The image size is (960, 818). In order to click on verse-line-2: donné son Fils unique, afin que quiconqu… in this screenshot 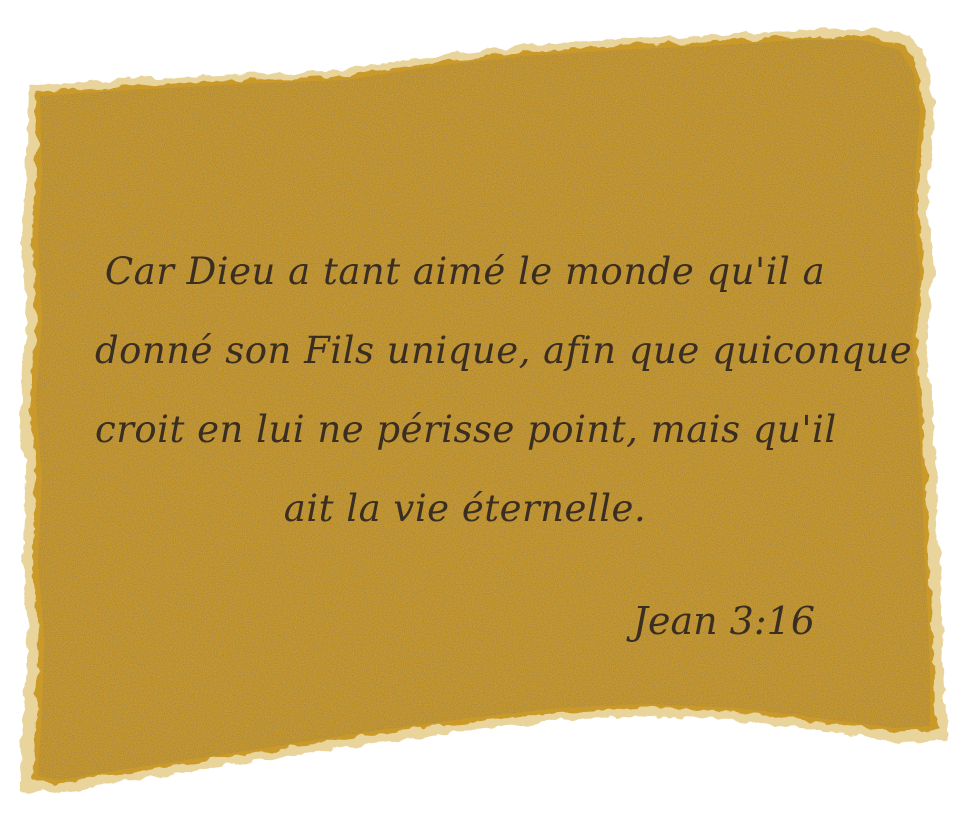, I will do `click(504, 350)`.